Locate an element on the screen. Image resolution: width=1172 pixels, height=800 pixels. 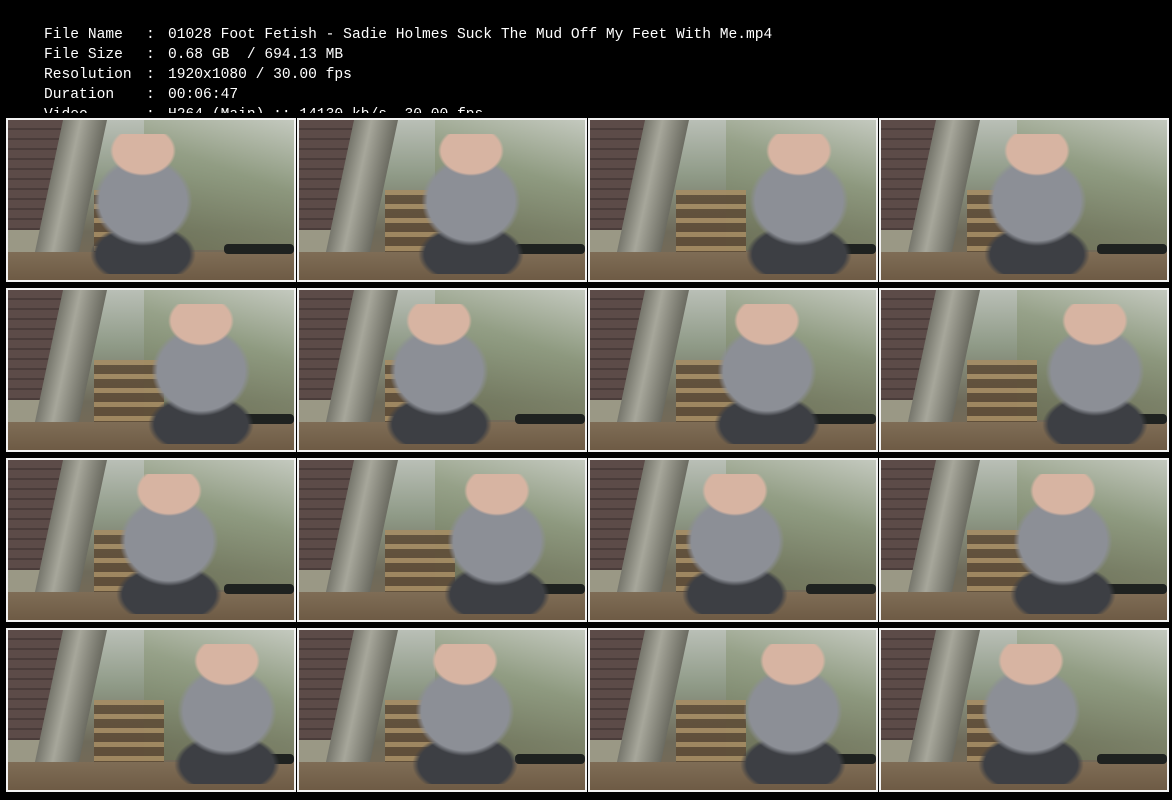
duration-row: Duration:00:06:47 is located at coordinates (123, 84).